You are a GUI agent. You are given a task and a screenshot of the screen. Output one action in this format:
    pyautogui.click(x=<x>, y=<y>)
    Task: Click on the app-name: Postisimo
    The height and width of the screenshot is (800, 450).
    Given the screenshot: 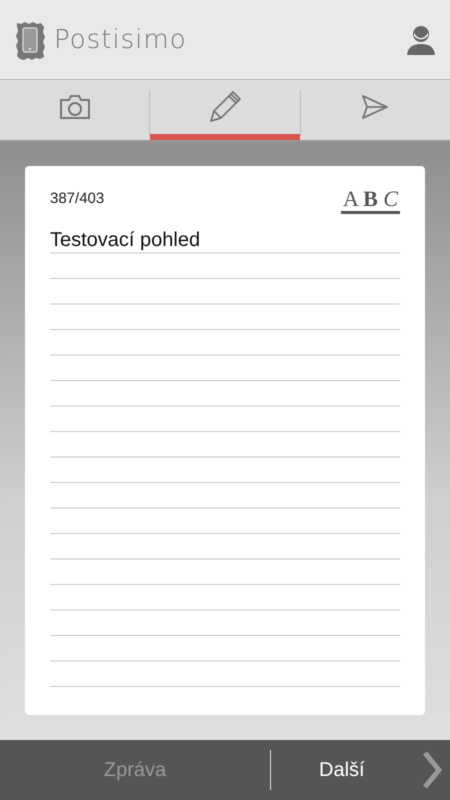 What is the action you would take?
    pyautogui.click(x=120, y=39)
    